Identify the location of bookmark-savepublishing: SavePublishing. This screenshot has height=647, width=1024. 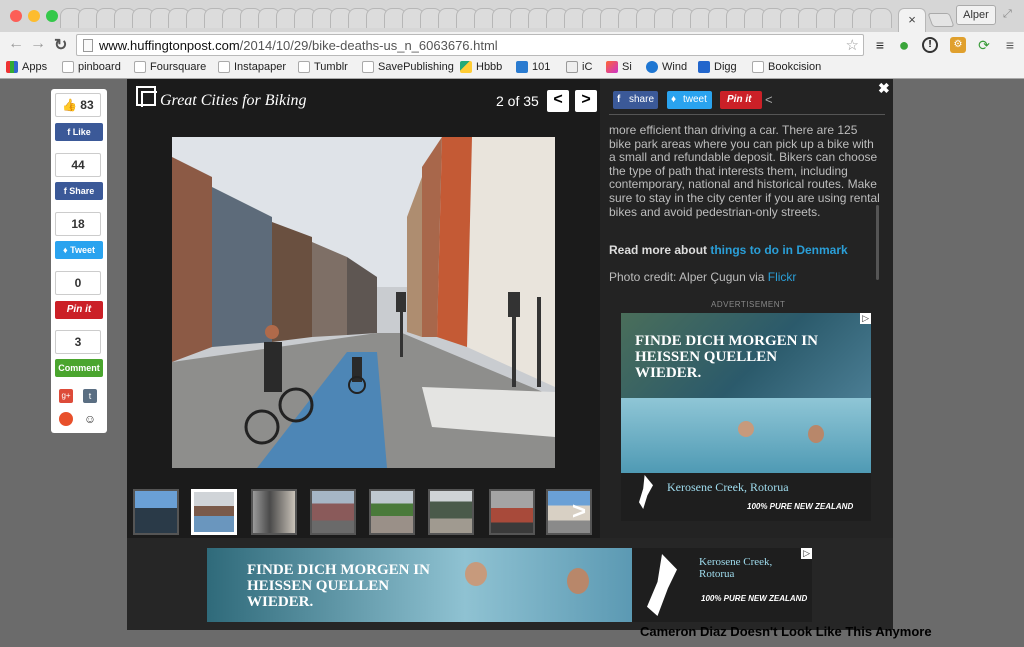
(408, 67).